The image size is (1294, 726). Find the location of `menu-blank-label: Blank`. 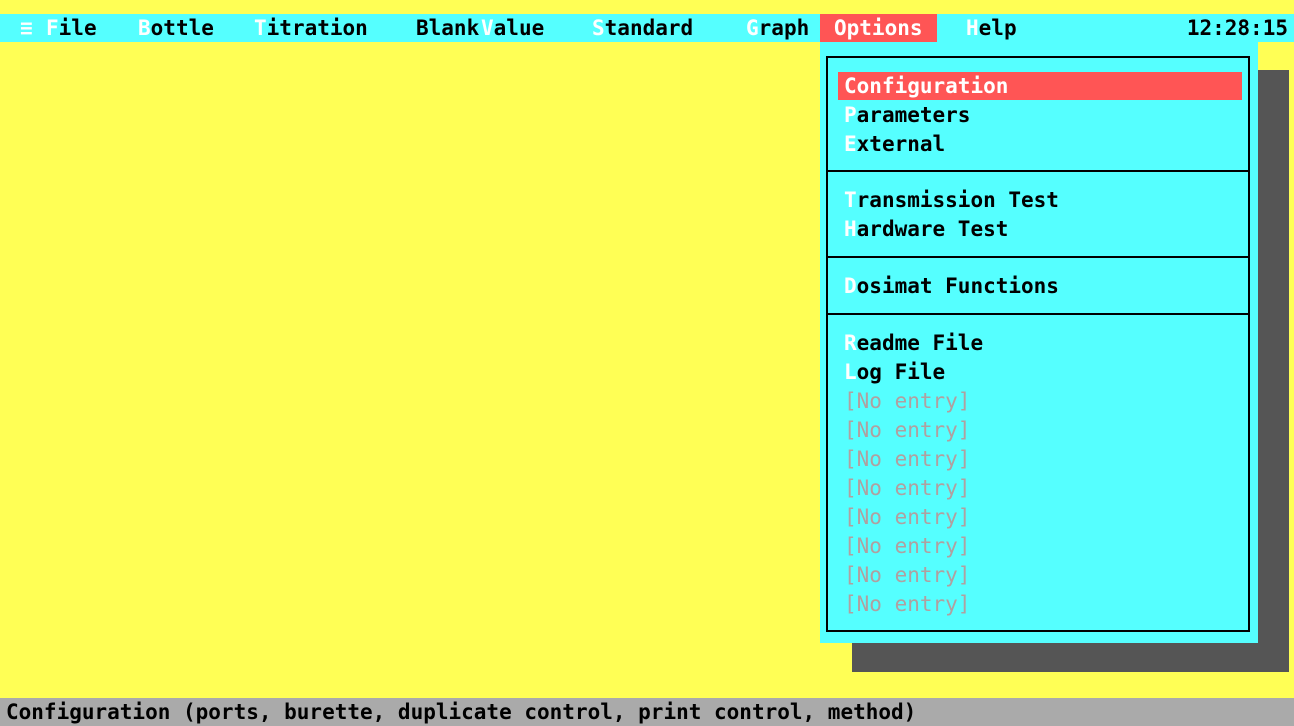

menu-blank-label: Blank is located at coordinates (448, 28).